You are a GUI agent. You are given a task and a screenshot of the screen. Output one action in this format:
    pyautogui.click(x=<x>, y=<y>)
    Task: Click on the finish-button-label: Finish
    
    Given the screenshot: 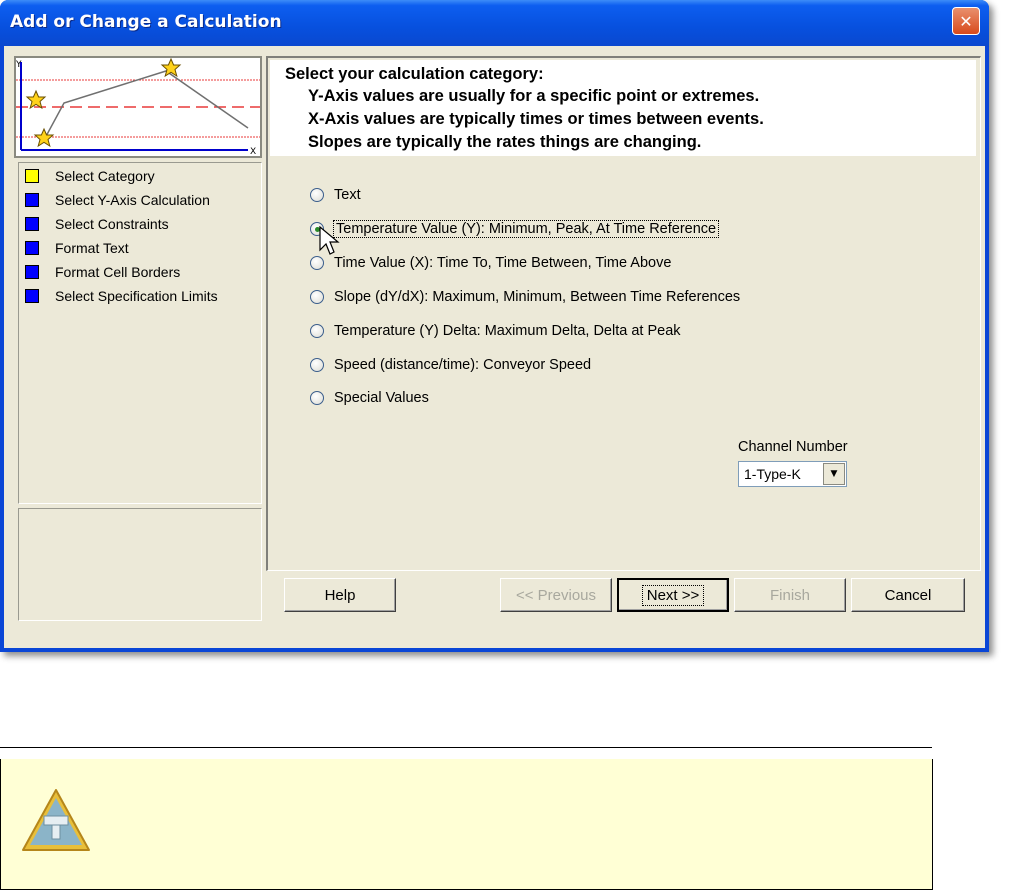 What is the action you would take?
    pyautogui.click(x=789, y=595)
    